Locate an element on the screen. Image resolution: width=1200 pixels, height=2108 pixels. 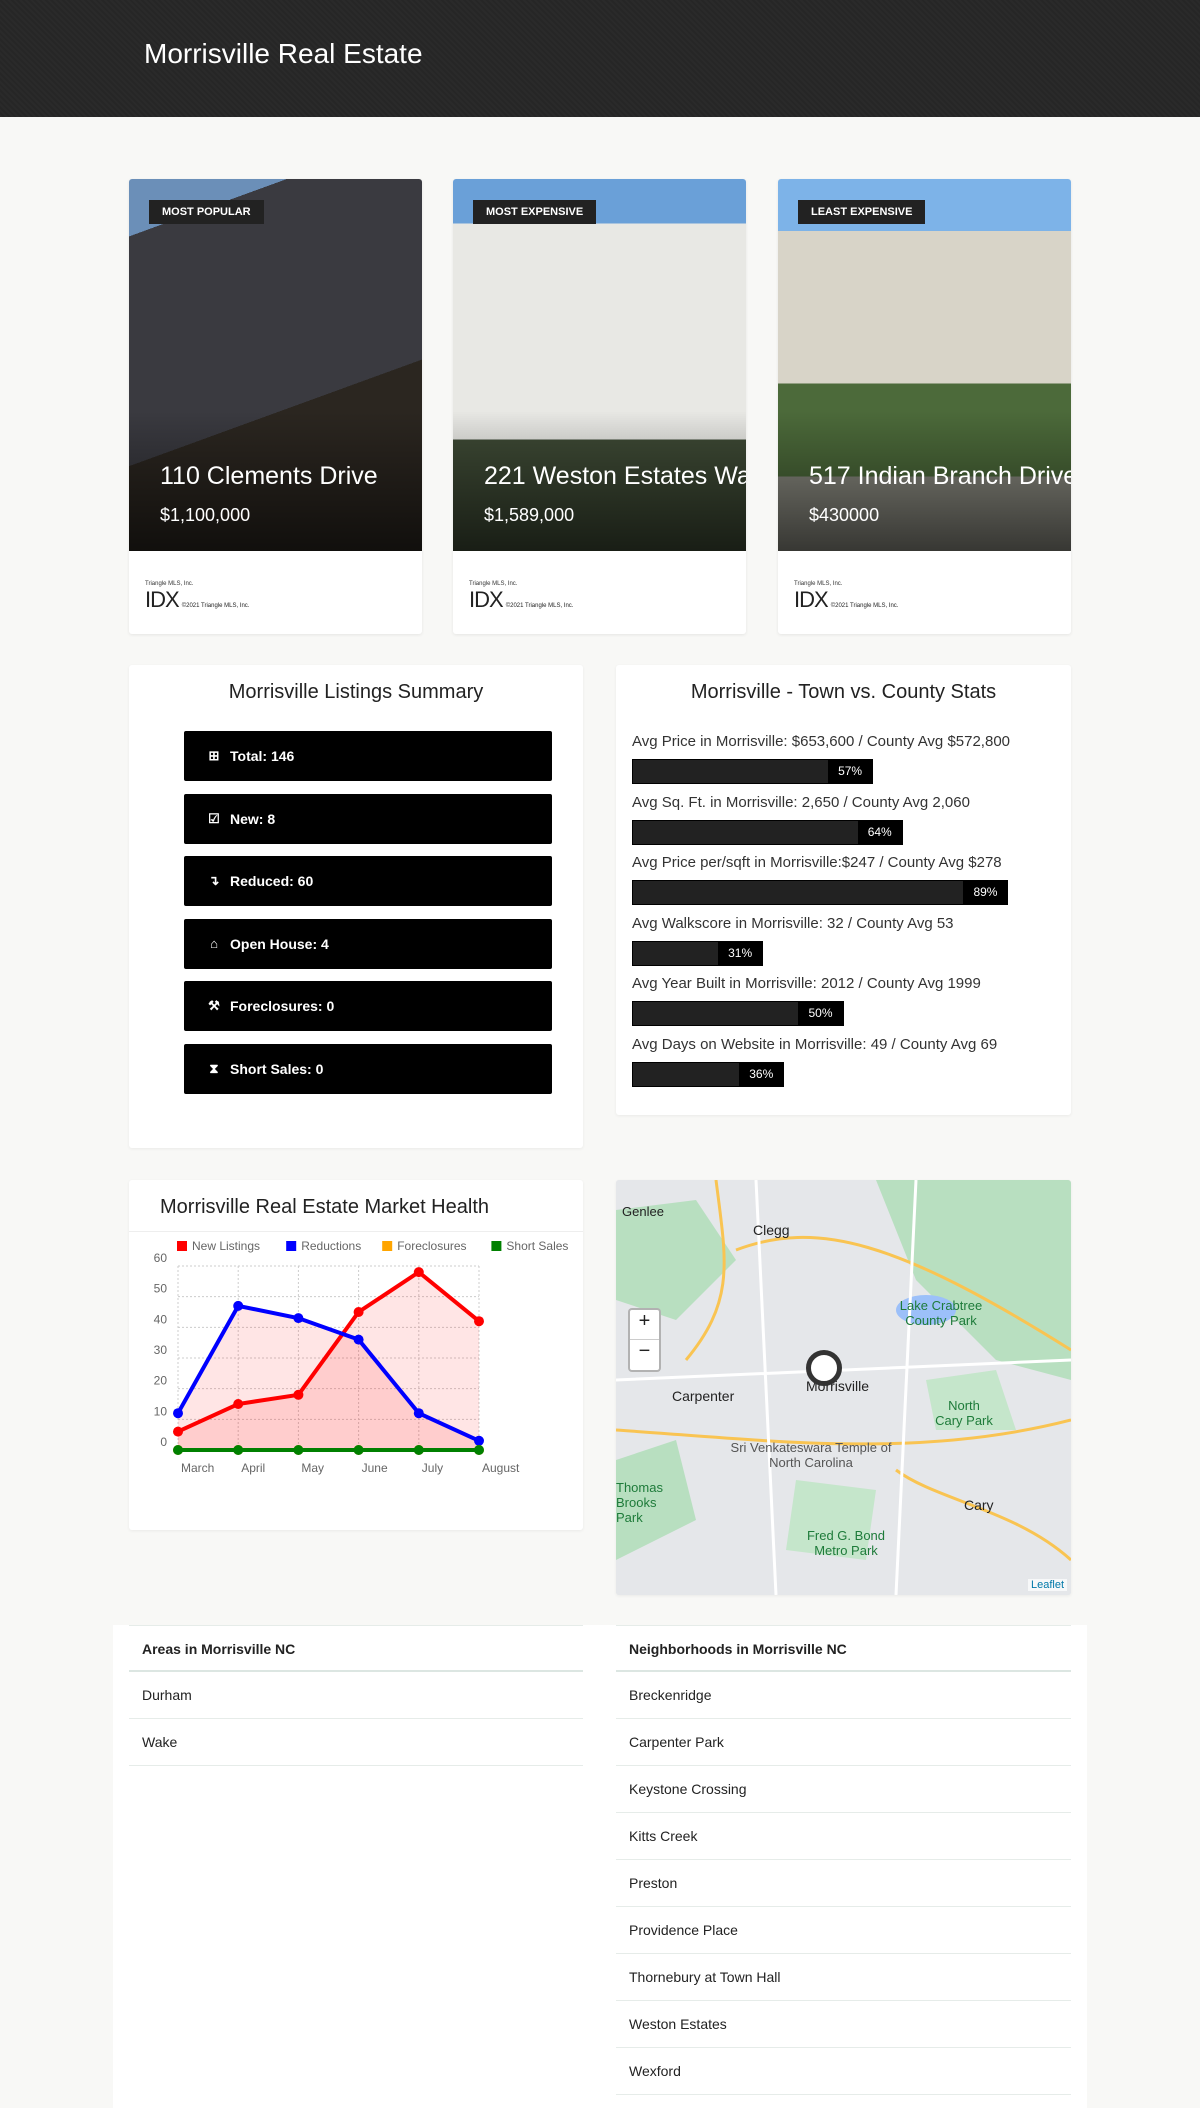
summary-label: Reduced: 60 is located at coordinates (272, 881).